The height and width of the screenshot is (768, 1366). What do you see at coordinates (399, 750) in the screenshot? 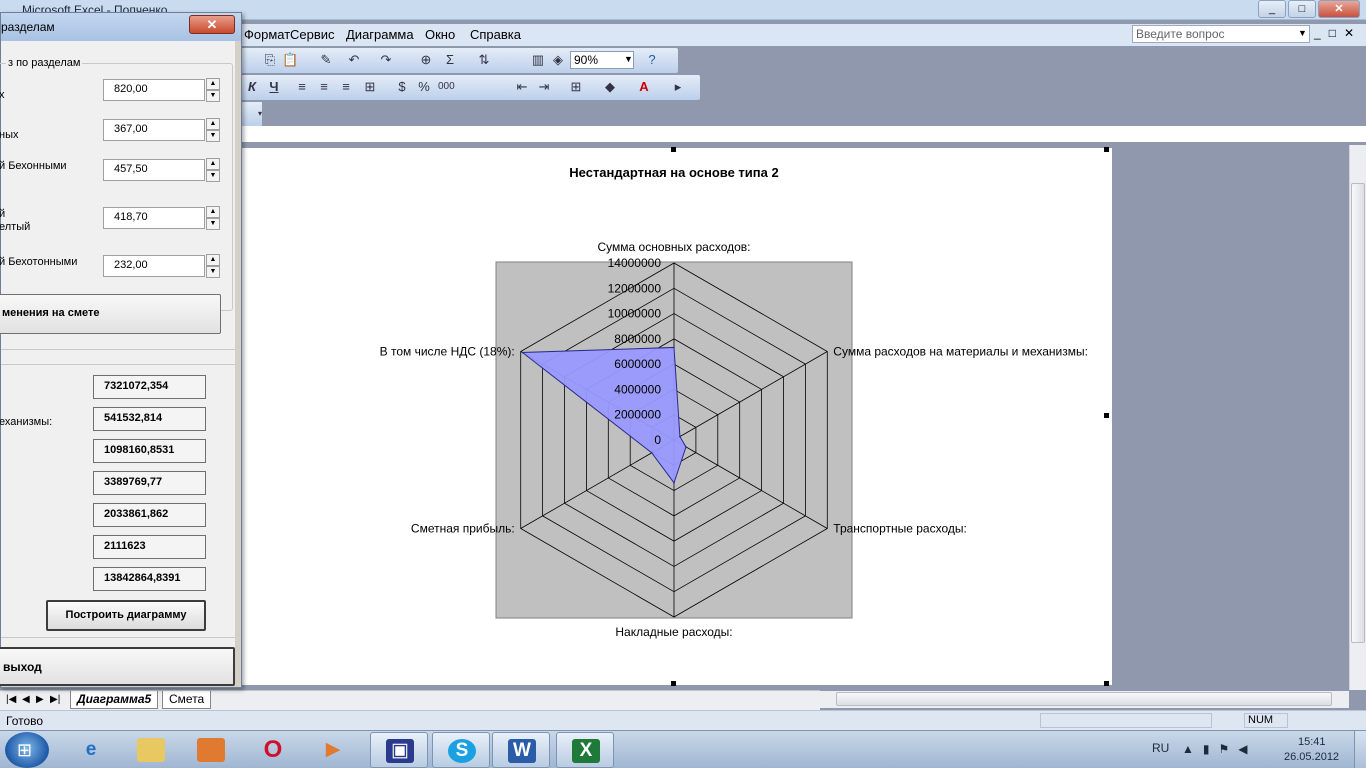
I see `taskbar-save: ▣` at bounding box center [399, 750].